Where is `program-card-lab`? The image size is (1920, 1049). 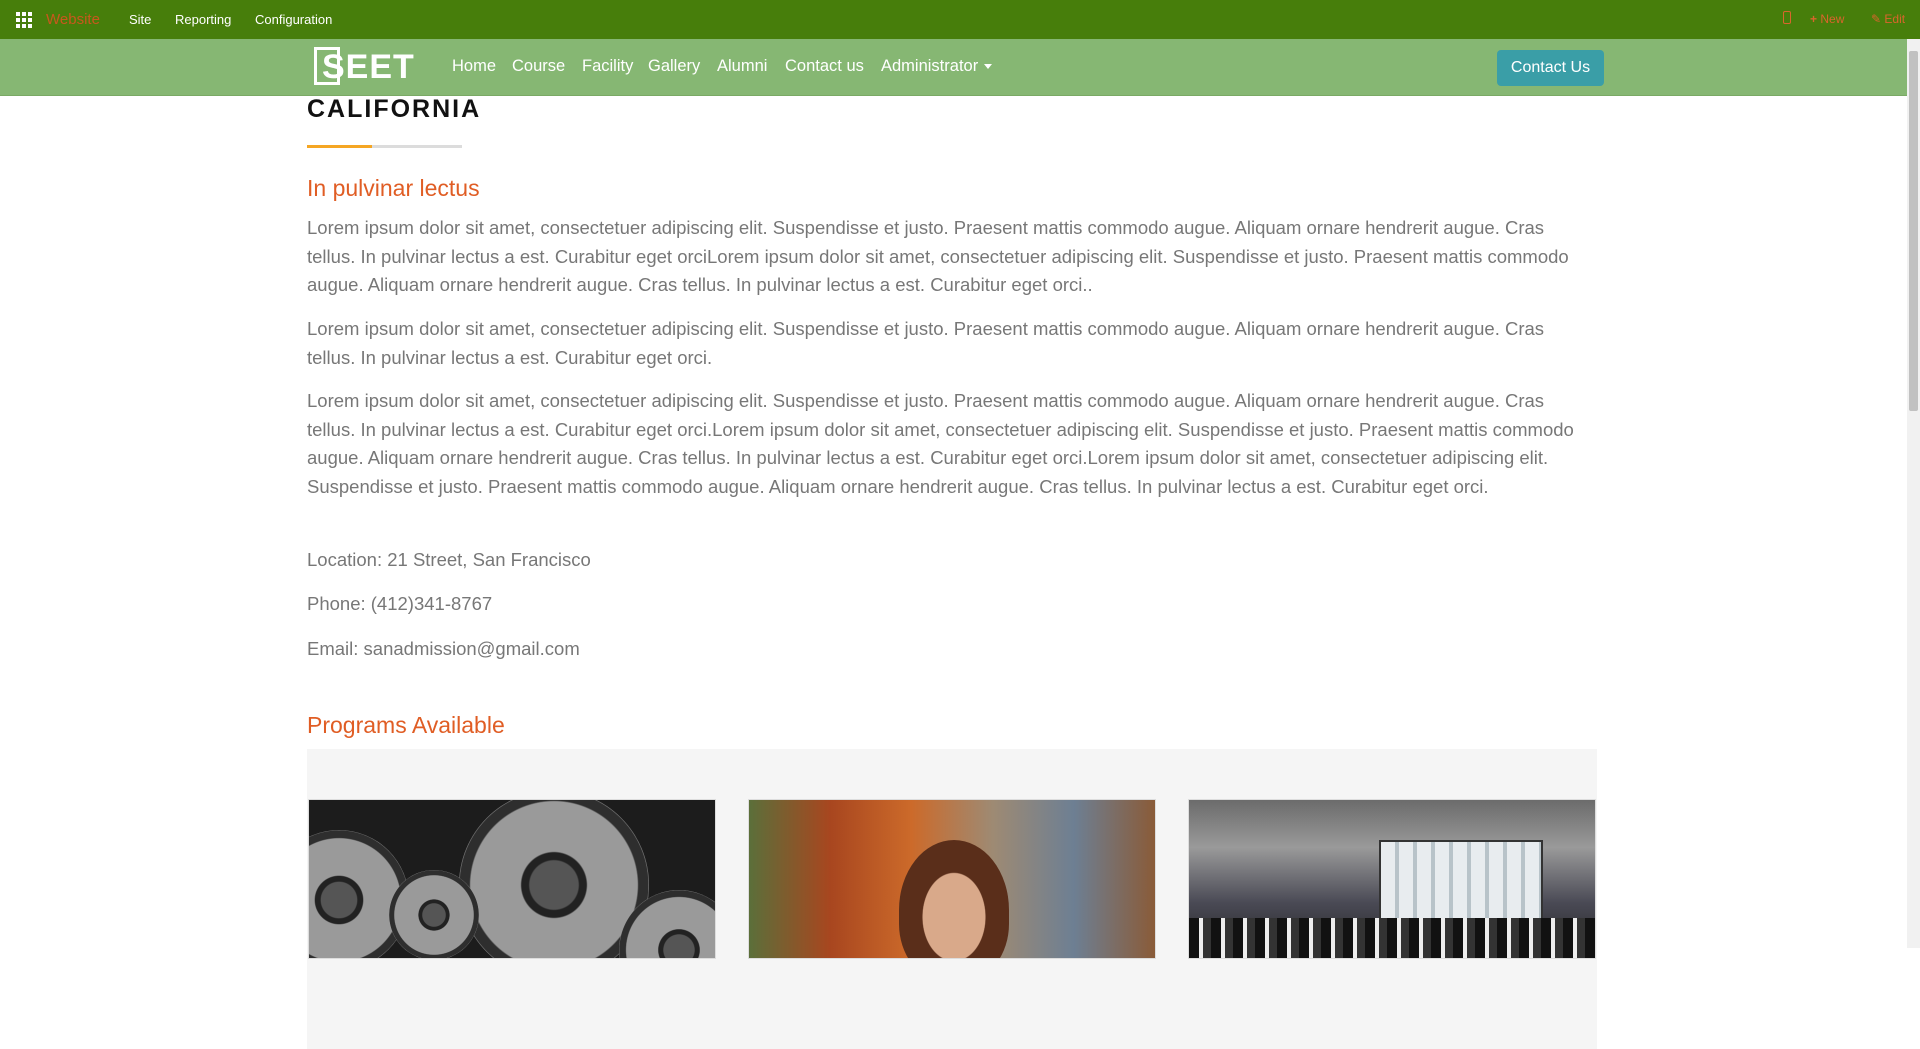 program-card-lab is located at coordinates (1392, 879).